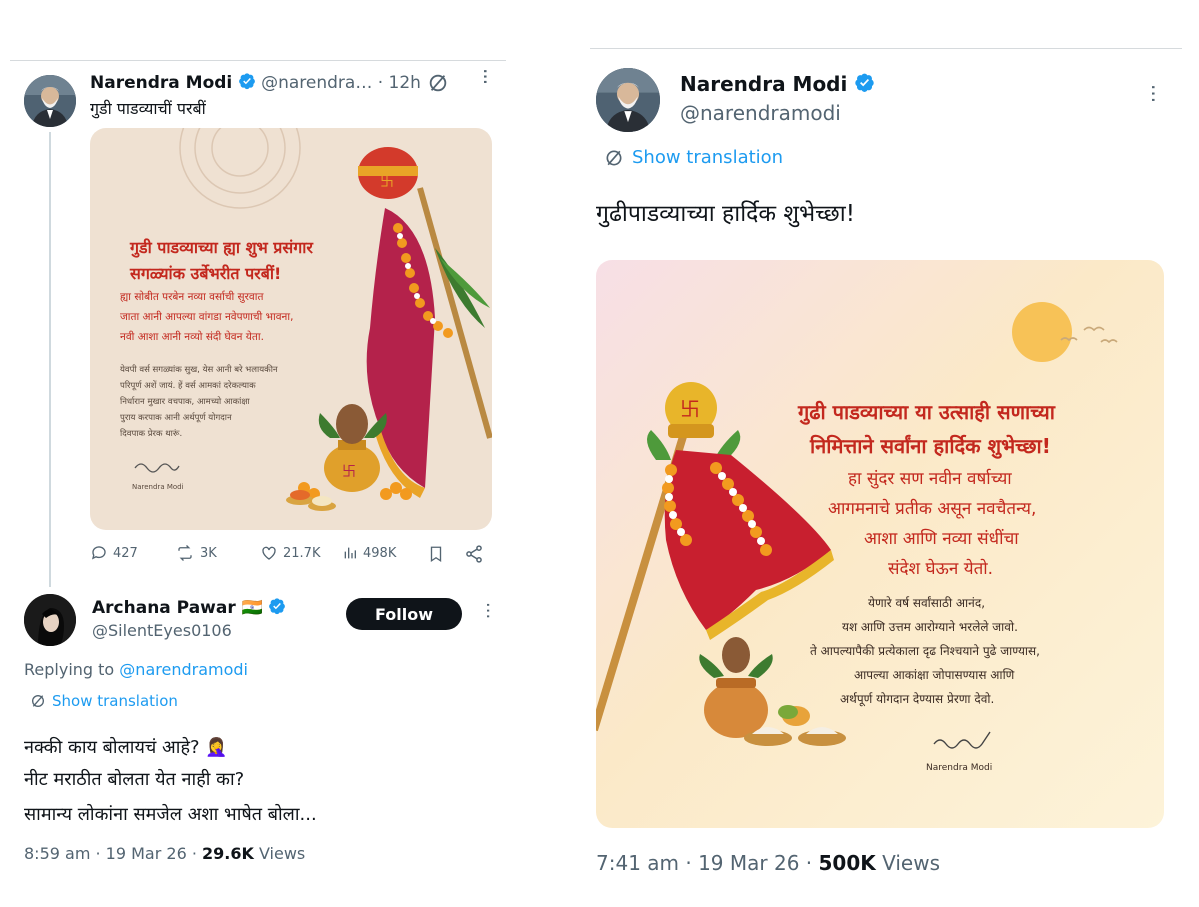 Image resolution: width=1199 pixels, height=907 pixels. I want to click on avatar-archana-image, so click(50, 620).